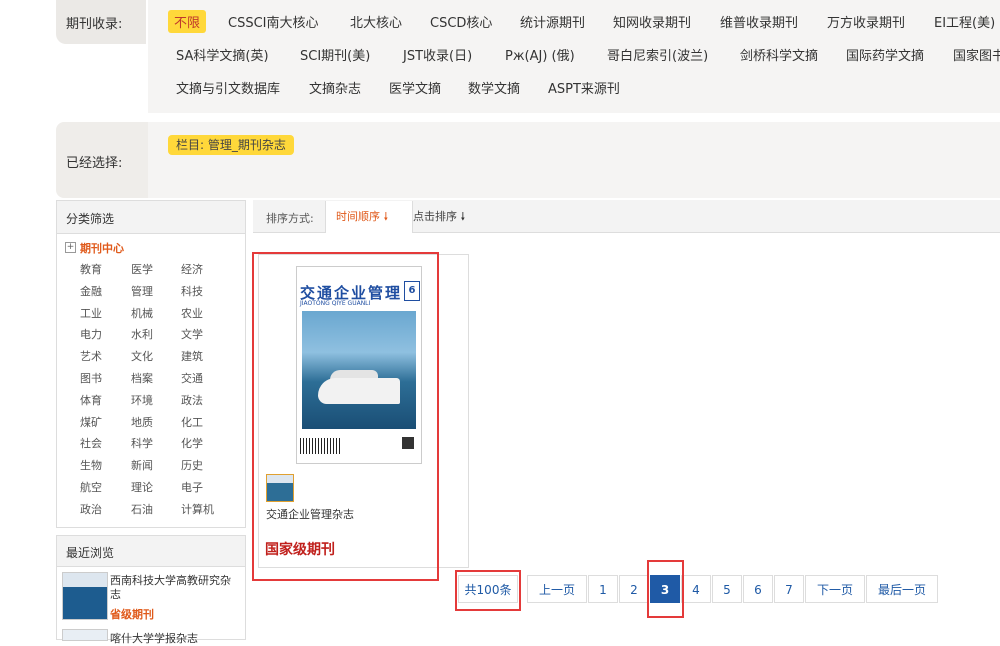 This screenshot has height=646, width=1000. I want to click on pagination-page: 7, so click(789, 589).